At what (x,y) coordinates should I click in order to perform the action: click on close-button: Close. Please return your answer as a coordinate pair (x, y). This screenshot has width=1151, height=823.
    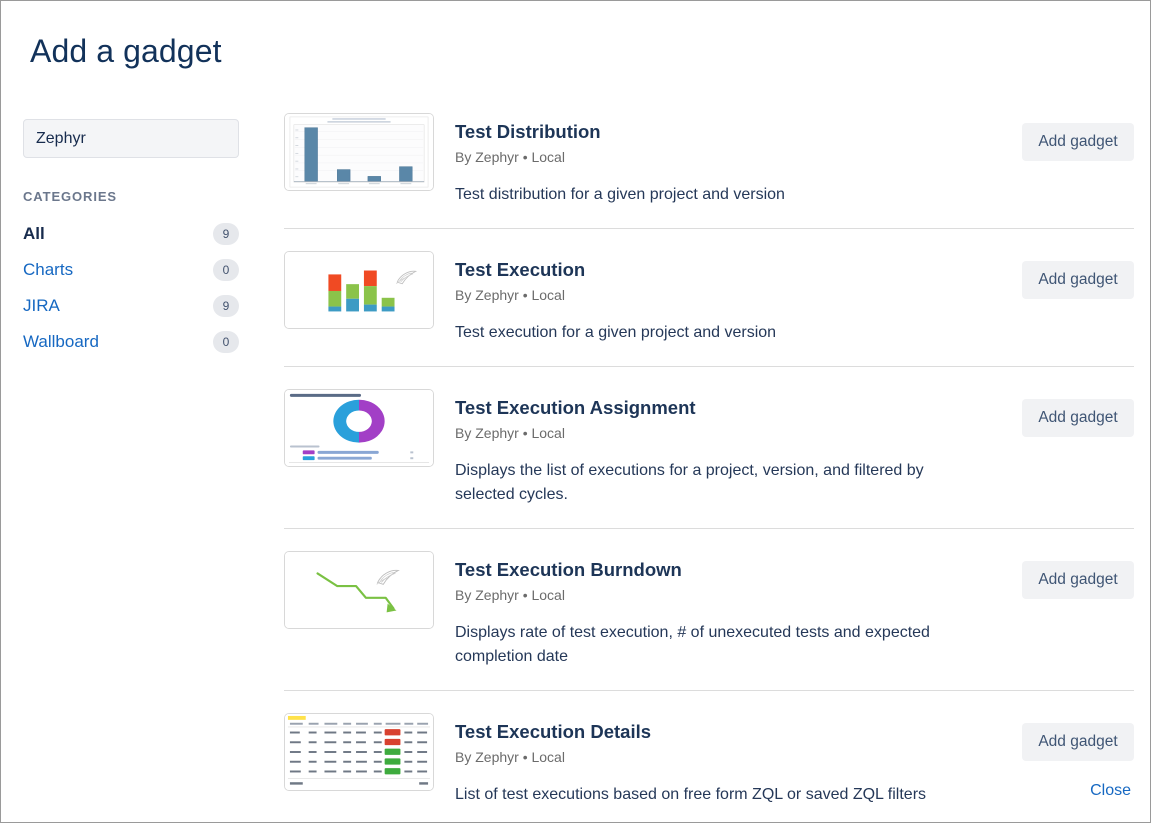
    Looking at the image, I should click on (1110, 790).